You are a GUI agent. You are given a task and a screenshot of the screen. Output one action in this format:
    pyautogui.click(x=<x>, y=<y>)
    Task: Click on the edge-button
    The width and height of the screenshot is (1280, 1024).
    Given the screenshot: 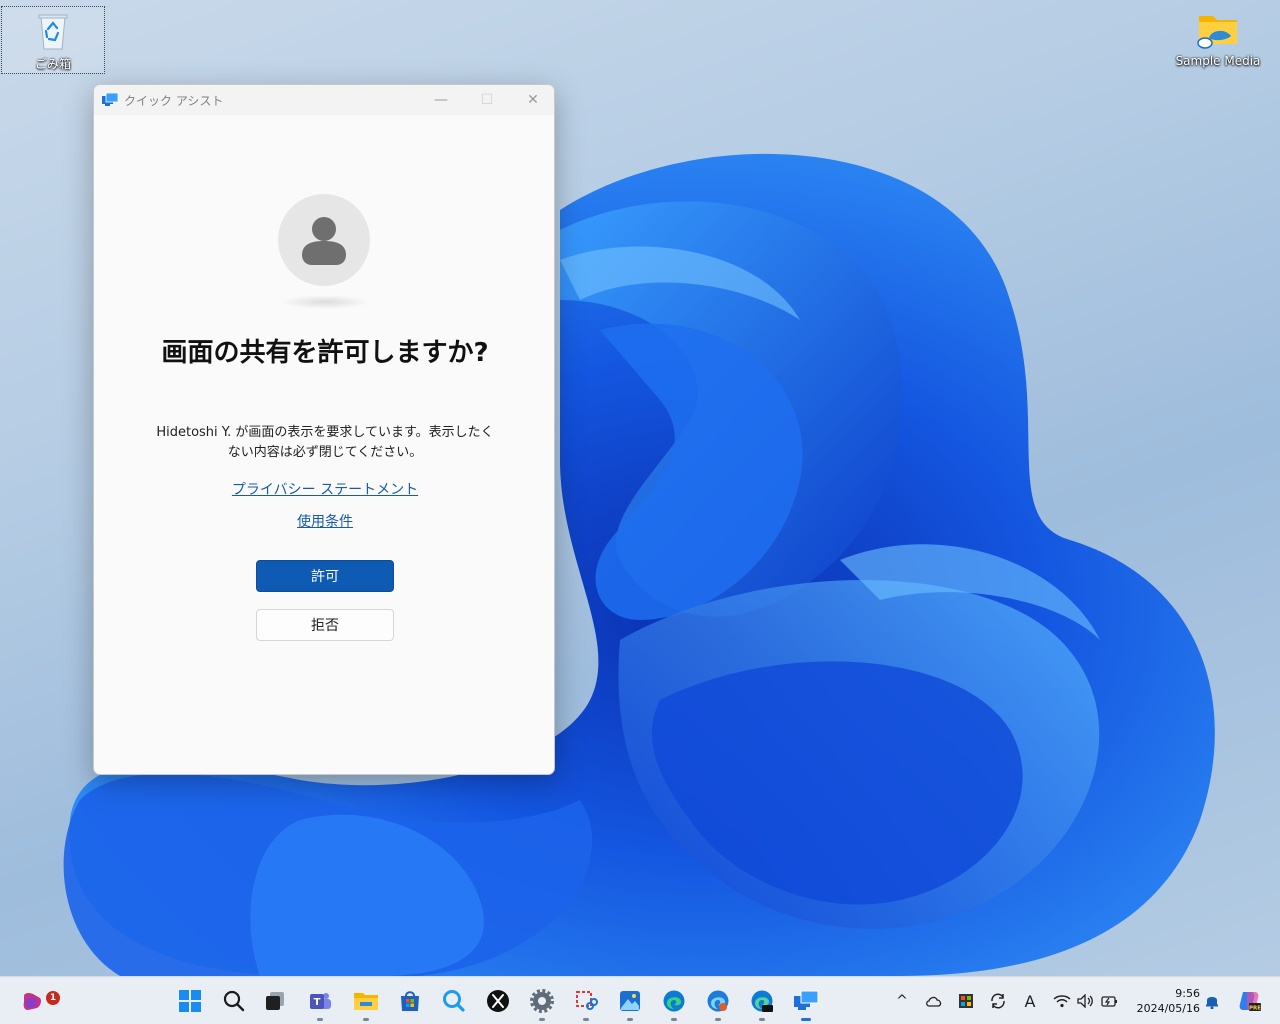 What is the action you would take?
    pyautogui.click(x=674, y=1002)
    